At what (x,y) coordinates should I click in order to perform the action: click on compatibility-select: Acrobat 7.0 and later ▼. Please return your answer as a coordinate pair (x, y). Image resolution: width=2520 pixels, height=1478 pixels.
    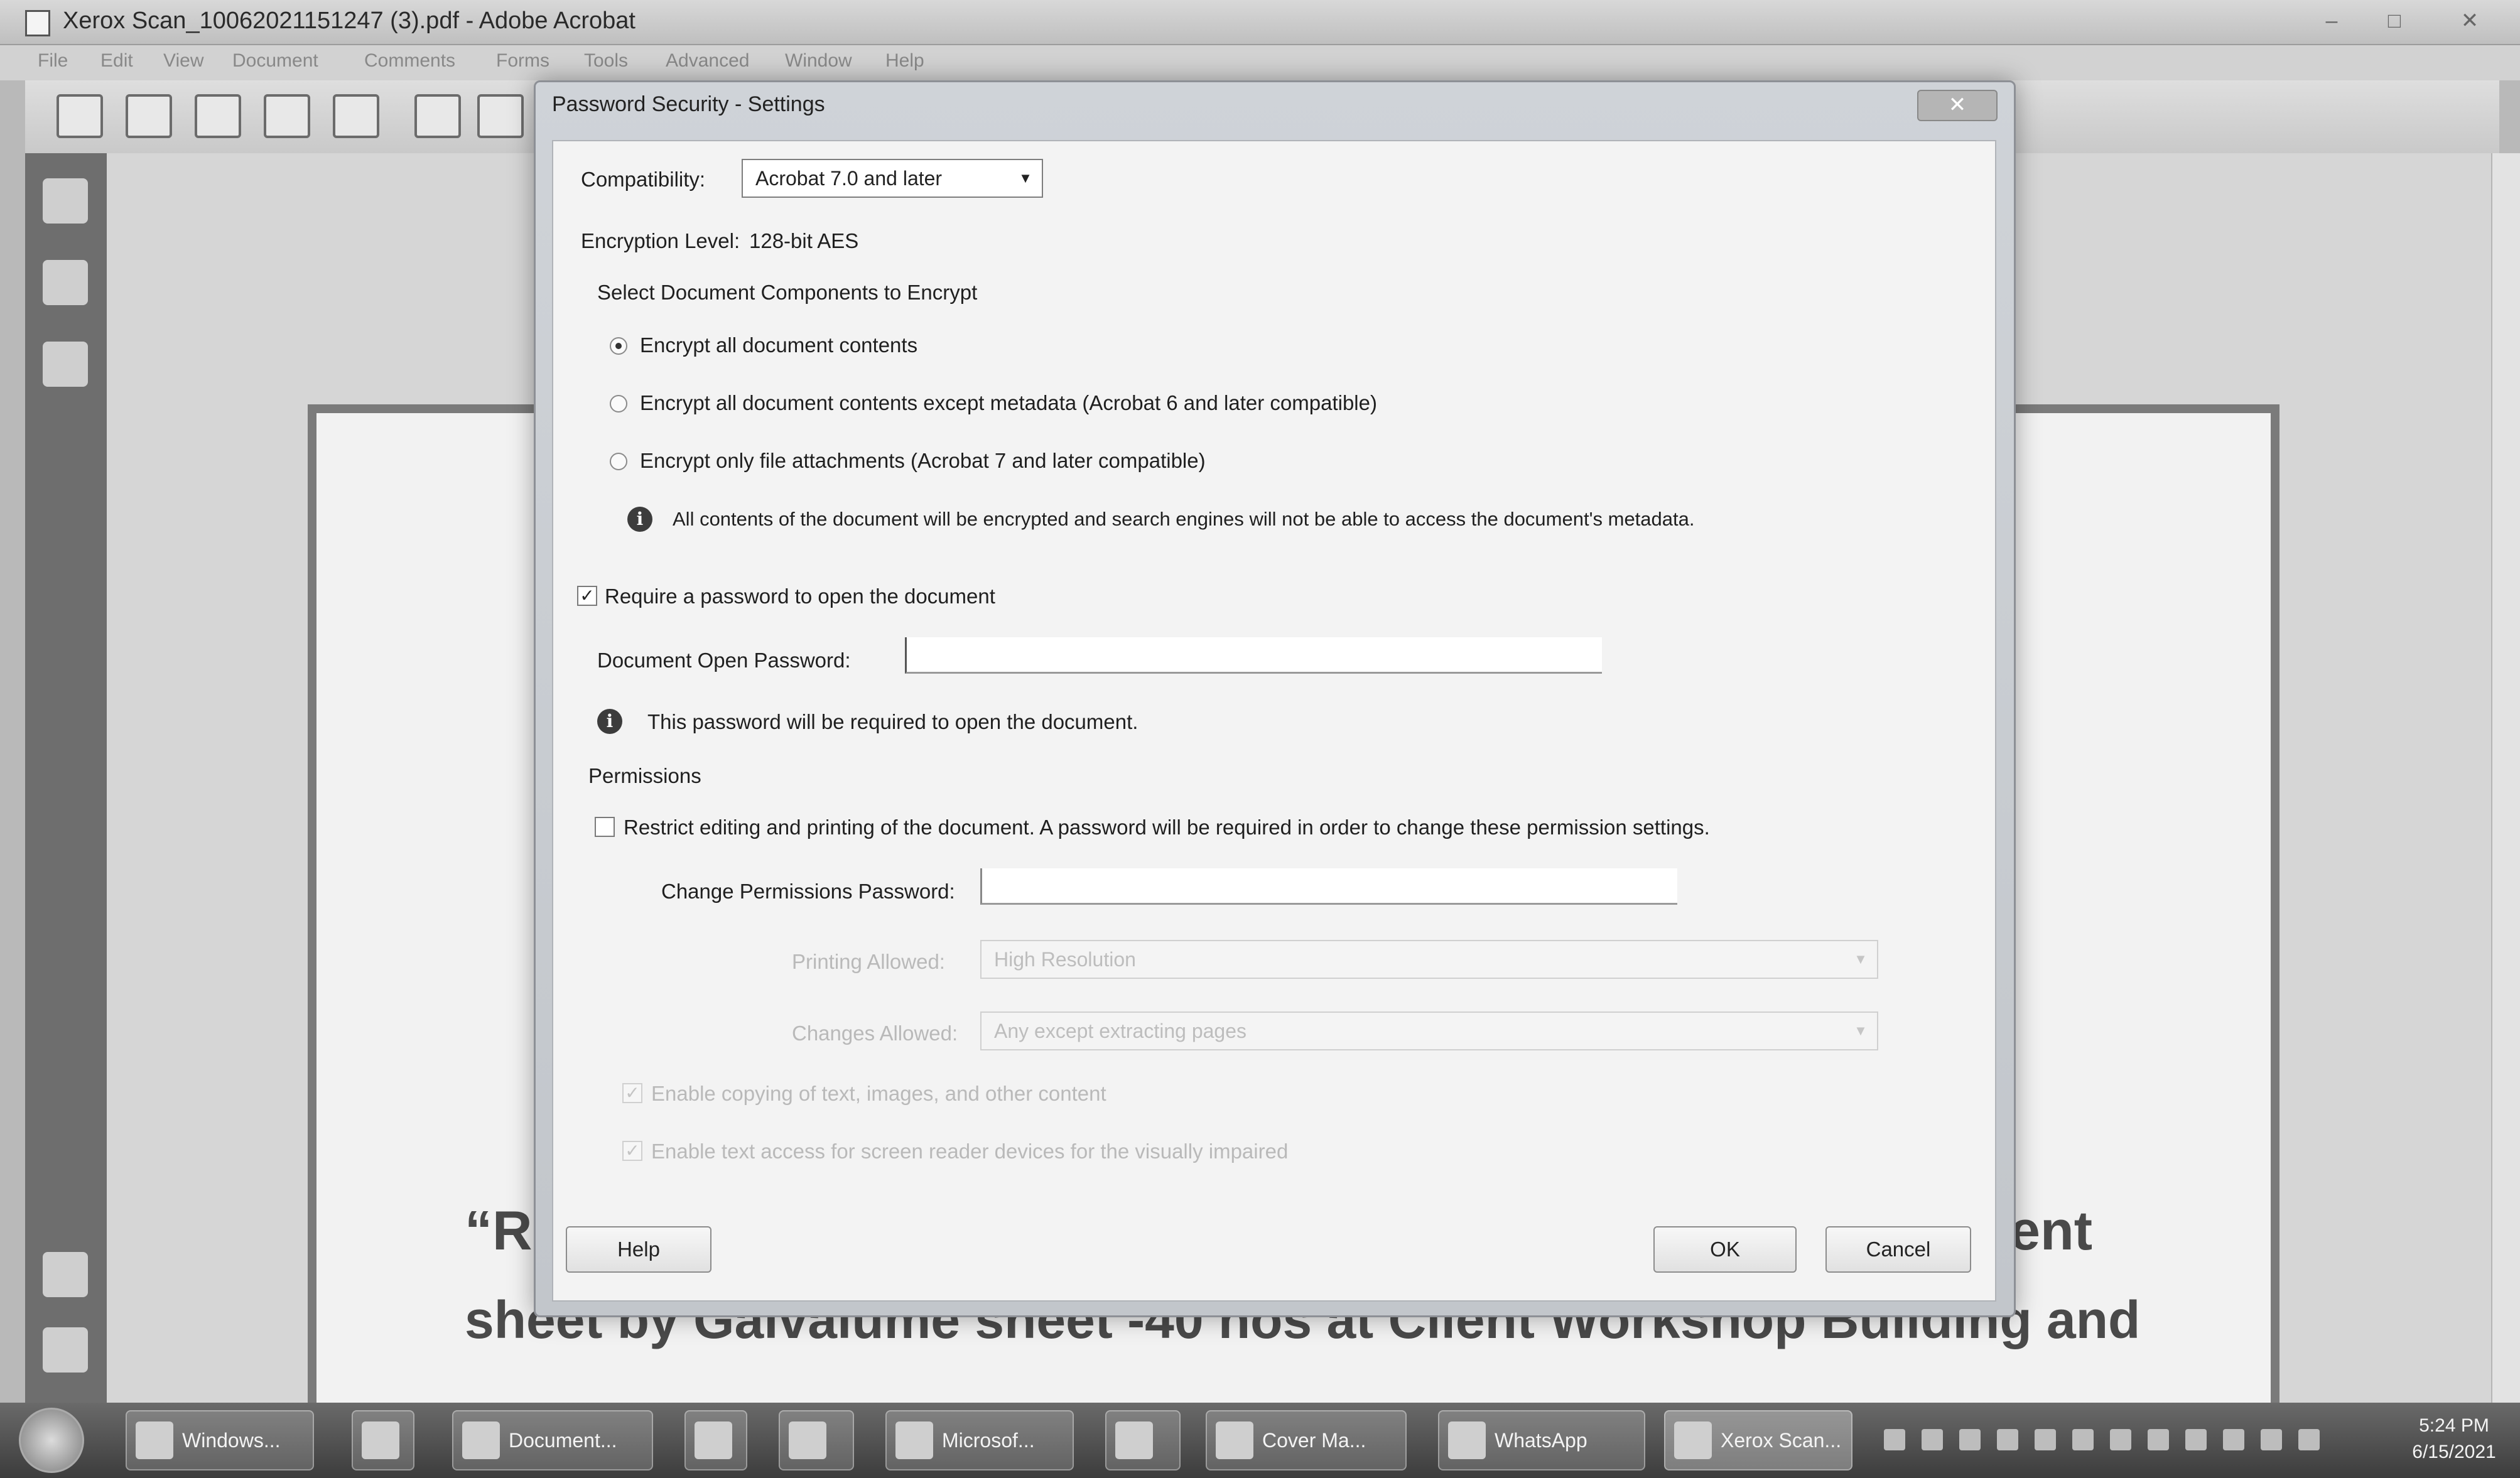
    Looking at the image, I should click on (892, 178).